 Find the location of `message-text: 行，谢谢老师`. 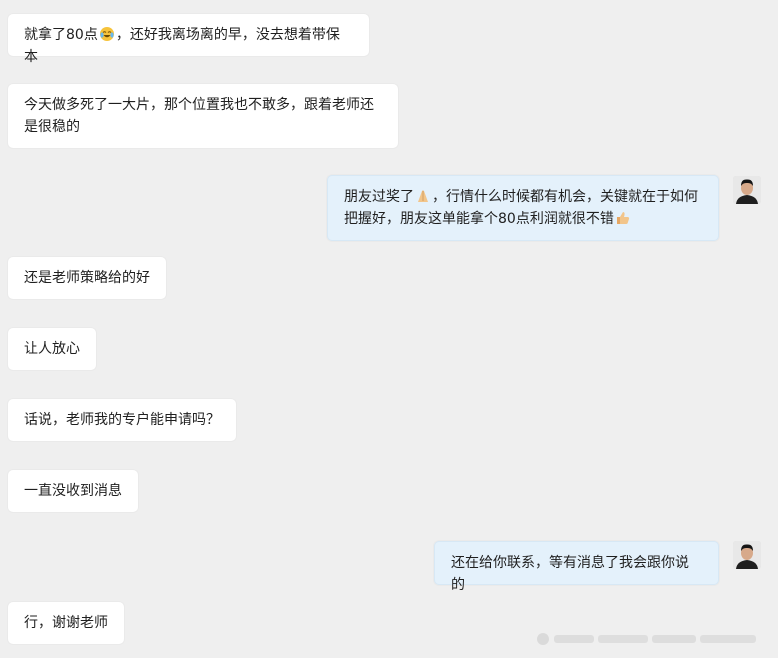

message-text: 行，谢谢老师 is located at coordinates (66, 623).